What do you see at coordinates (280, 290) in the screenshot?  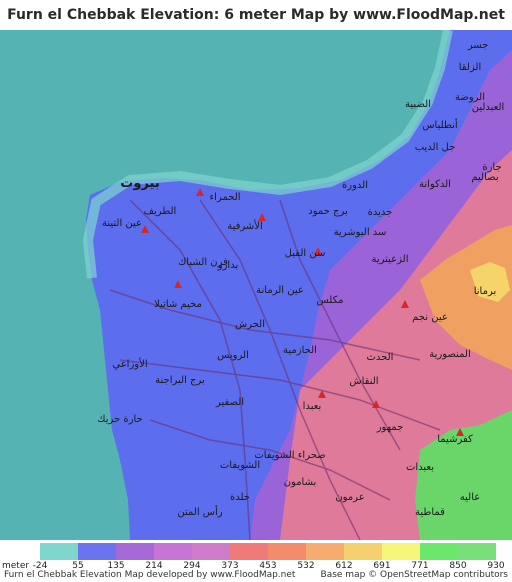 I see `place-label-ain-rumaneh: عين الرمانة` at bounding box center [280, 290].